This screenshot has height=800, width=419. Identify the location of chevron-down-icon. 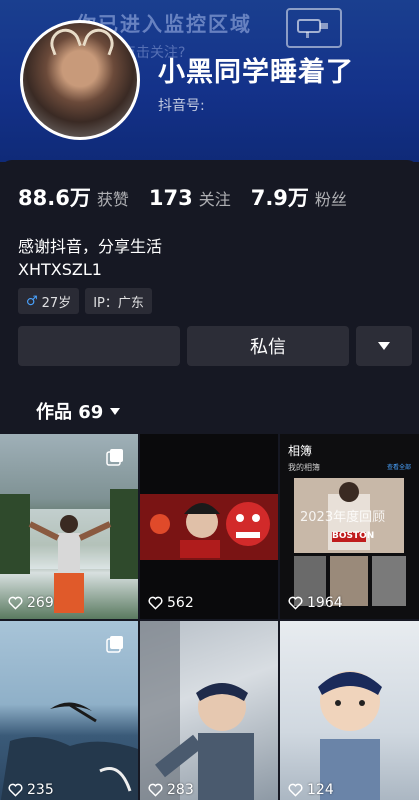
(115, 411).